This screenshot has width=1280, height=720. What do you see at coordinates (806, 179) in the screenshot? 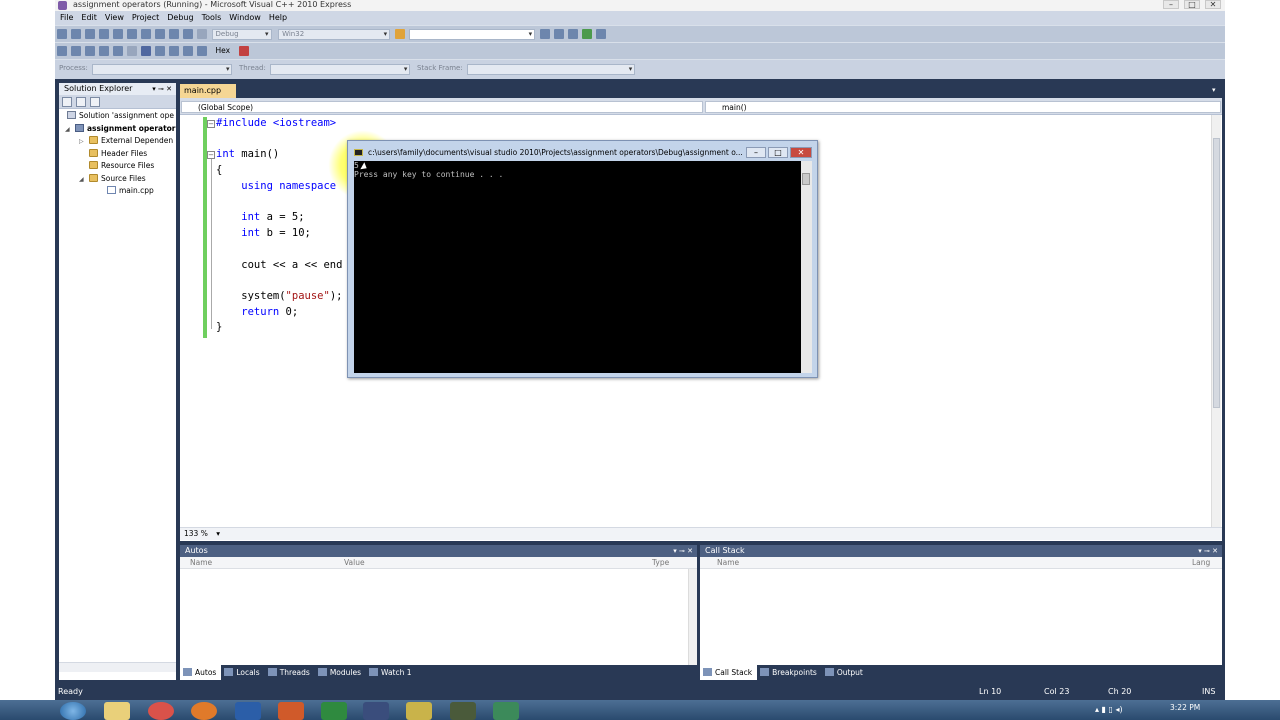
I see `console-scroll-thumb` at bounding box center [806, 179].